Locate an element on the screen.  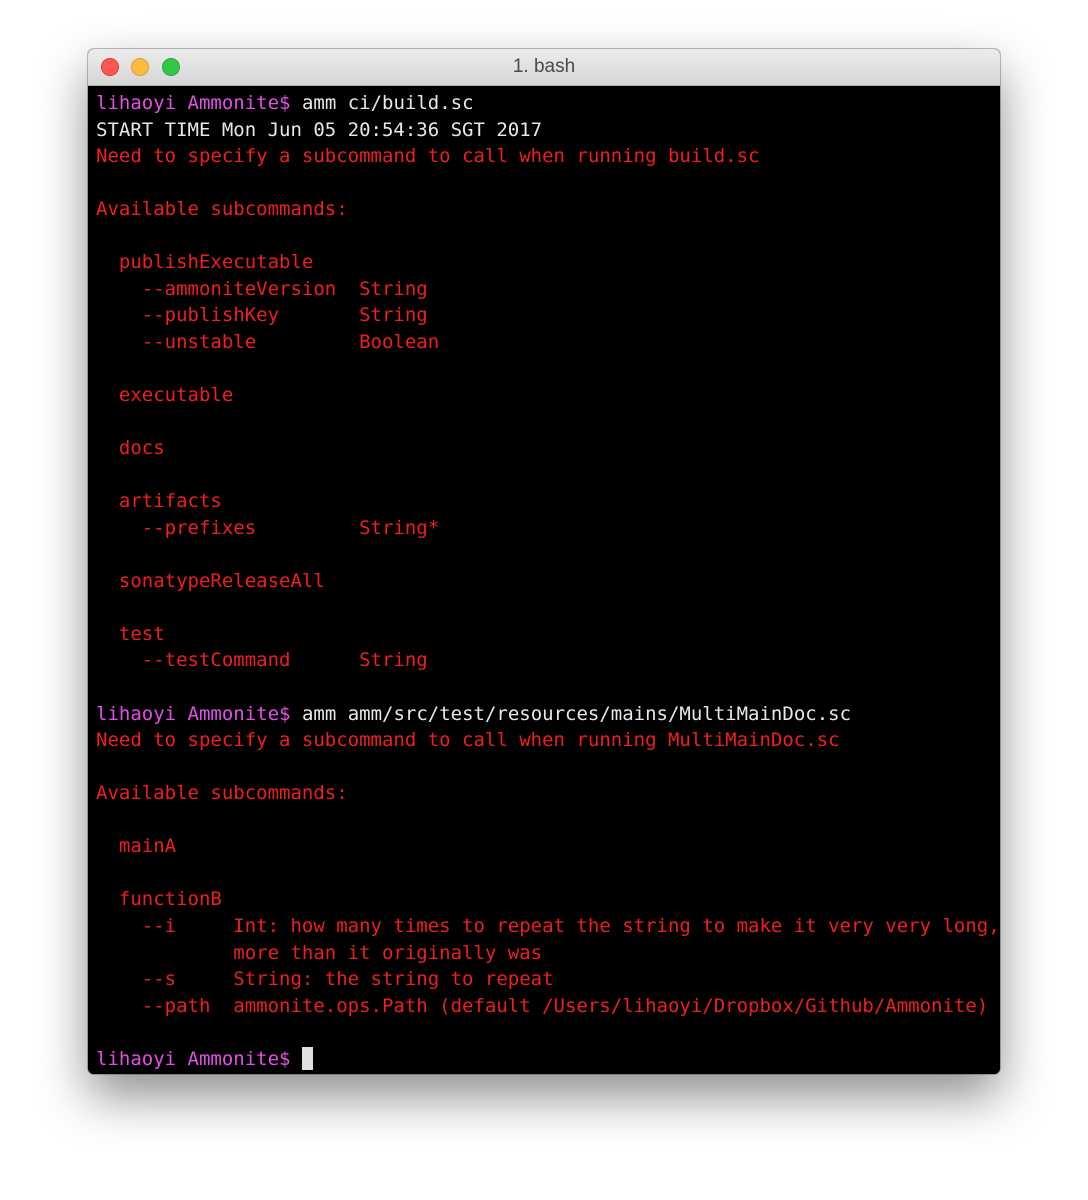
output-line: functionB is located at coordinates (159, 899).